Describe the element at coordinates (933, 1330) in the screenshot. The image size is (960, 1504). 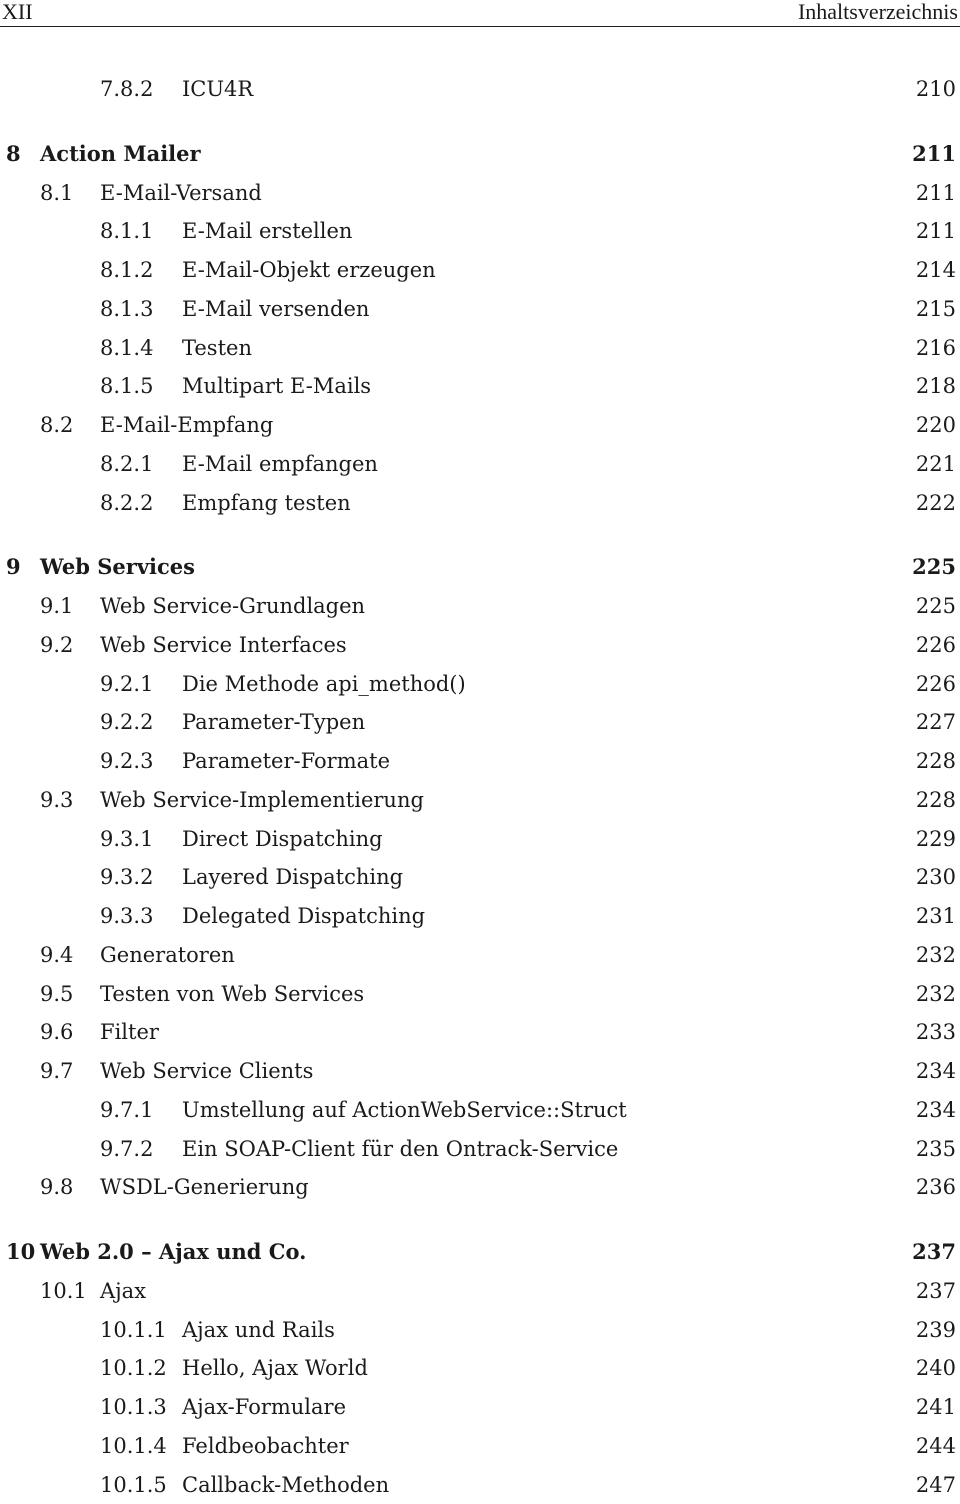
I see `entry-page-number: 239` at that location.